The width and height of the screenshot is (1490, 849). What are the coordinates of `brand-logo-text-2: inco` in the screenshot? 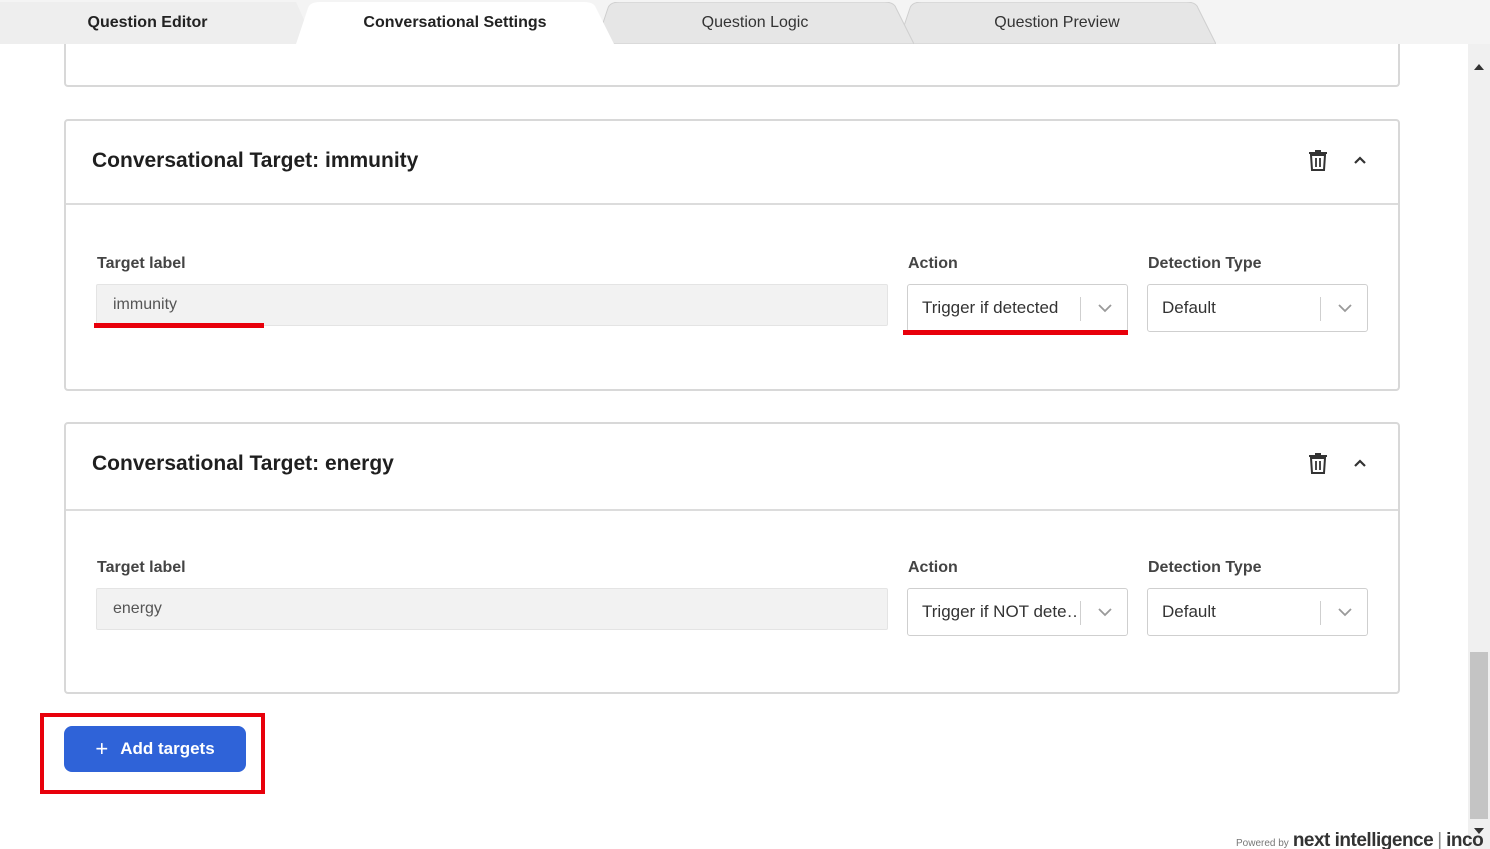 It's located at (1465, 839).